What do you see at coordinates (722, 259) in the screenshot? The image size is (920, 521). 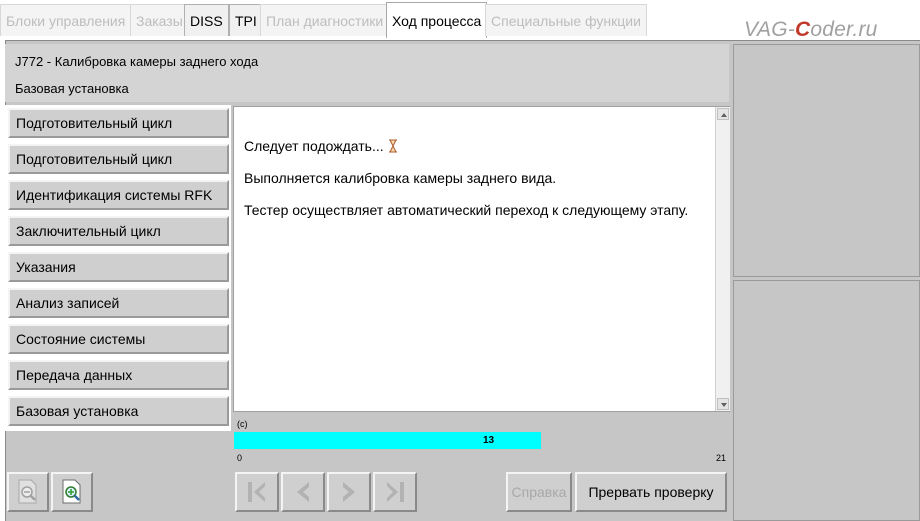 I see `vertical-scrollbar` at bounding box center [722, 259].